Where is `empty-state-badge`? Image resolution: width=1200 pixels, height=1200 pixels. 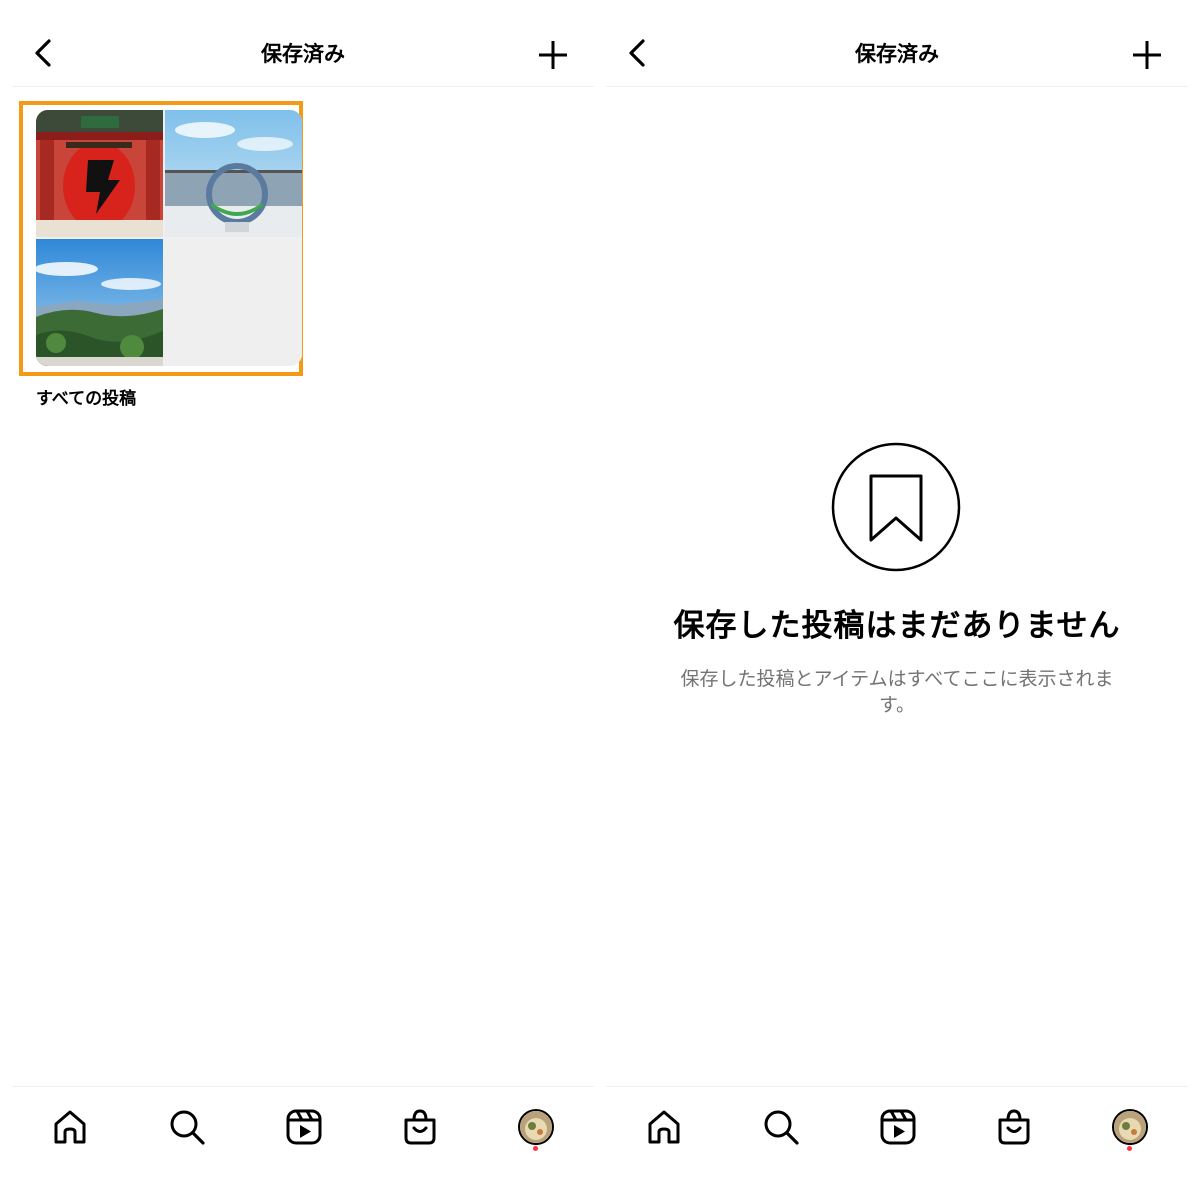
empty-state-badge is located at coordinates (896, 507).